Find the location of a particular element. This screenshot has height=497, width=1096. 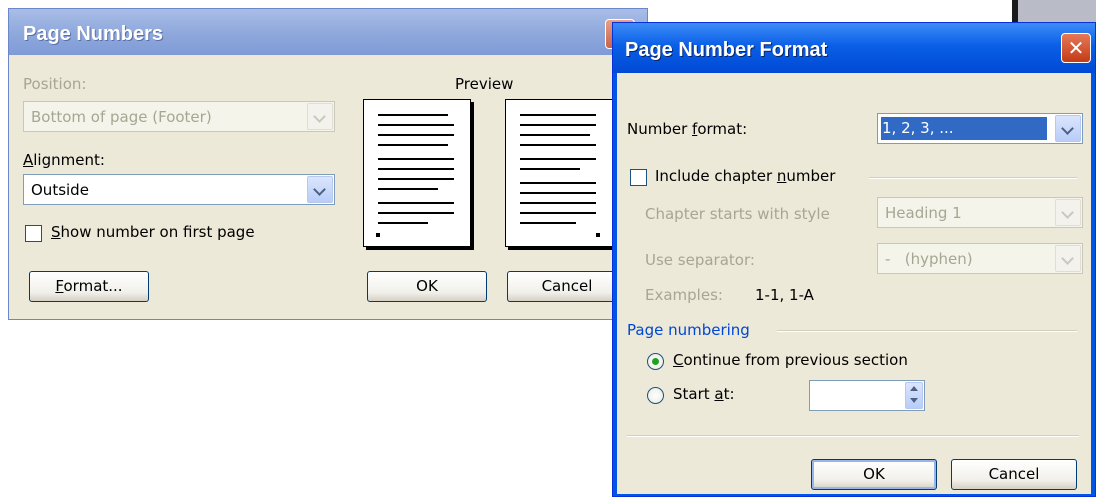

position-value: Bottom of page (Footer) is located at coordinates (121, 117).